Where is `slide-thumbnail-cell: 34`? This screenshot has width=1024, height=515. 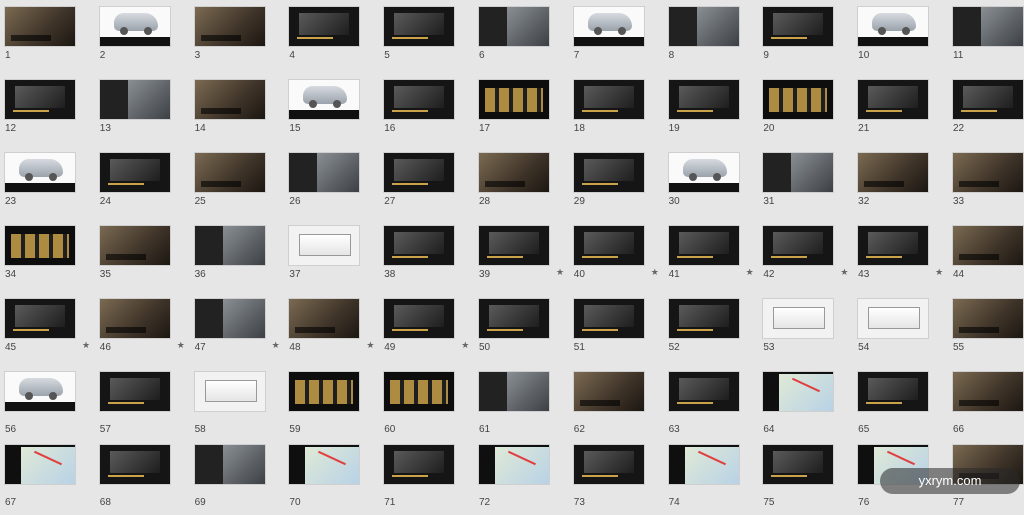 slide-thumbnail-cell: 34 is located at coordinates (51, 259).